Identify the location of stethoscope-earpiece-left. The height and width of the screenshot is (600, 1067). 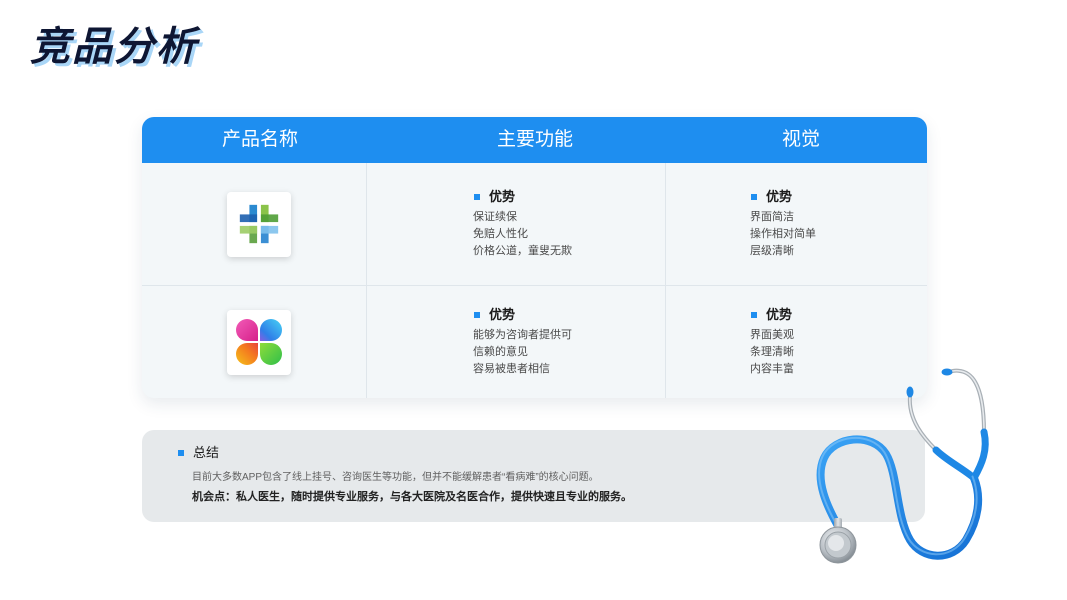
(922, 423).